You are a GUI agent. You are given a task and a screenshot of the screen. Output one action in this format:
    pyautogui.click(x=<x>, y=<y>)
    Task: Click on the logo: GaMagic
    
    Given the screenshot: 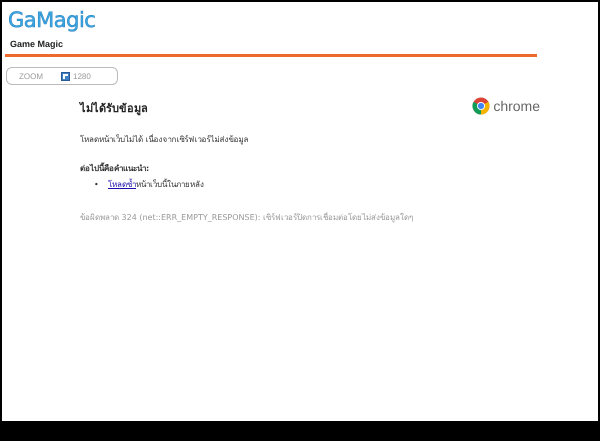 What is the action you would take?
    pyautogui.click(x=52, y=20)
    